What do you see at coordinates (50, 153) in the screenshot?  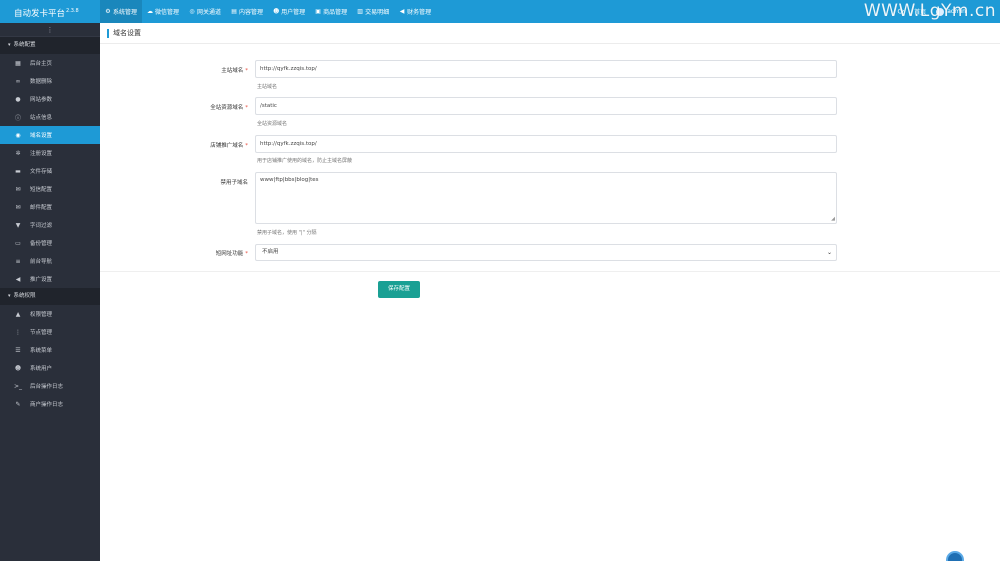 I see `sidebar-item-register-settings: ✲ 注册设置` at bounding box center [50, 153].